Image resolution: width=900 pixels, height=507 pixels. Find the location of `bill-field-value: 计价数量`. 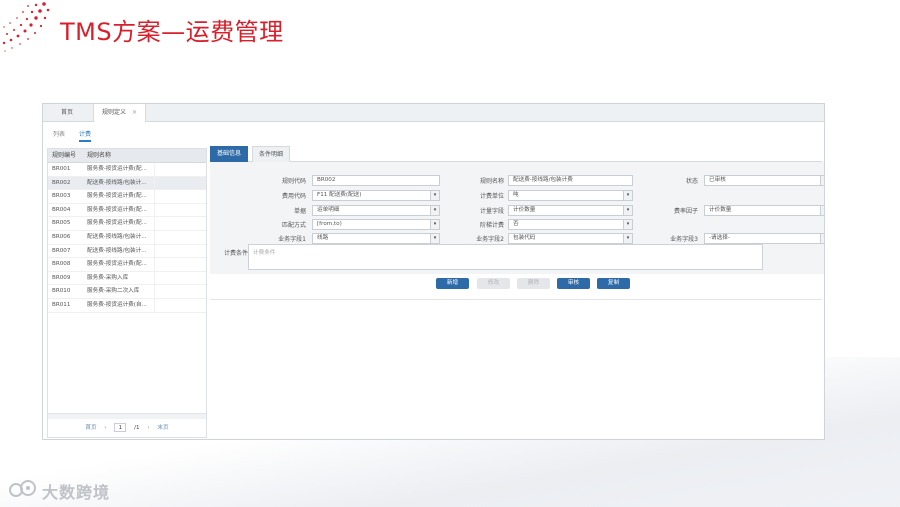

bill-field-value: 计价数量 is located at coordinates (524, 210).